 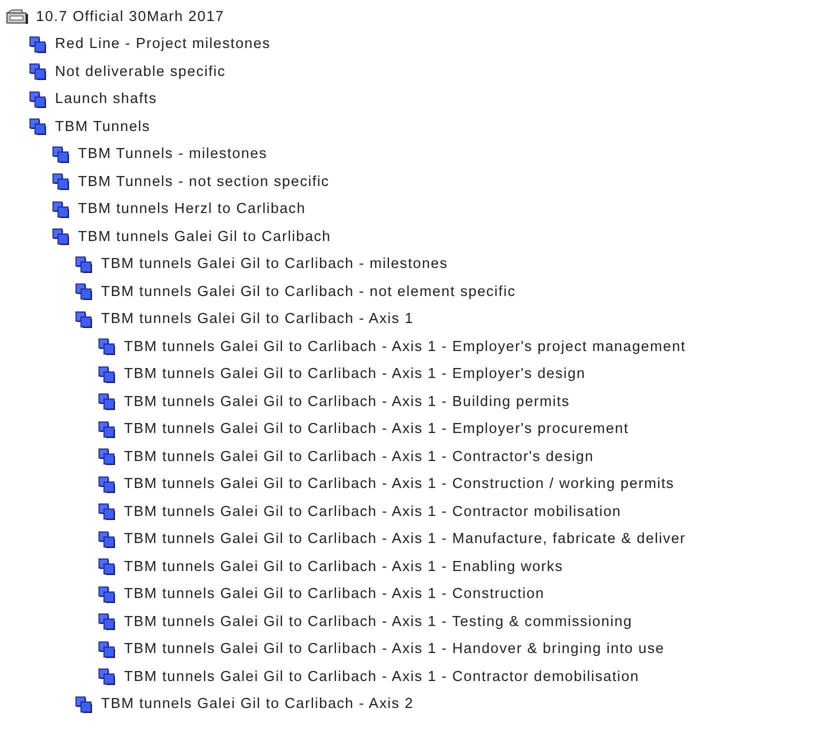 What do you see at coordinates (359, 456) in the screenshot?
I see `tree-item-label: TBM tunnels Galei Gil to Carlibach - Axis 1 - Contractor's design` at bounding box center [359, 456].